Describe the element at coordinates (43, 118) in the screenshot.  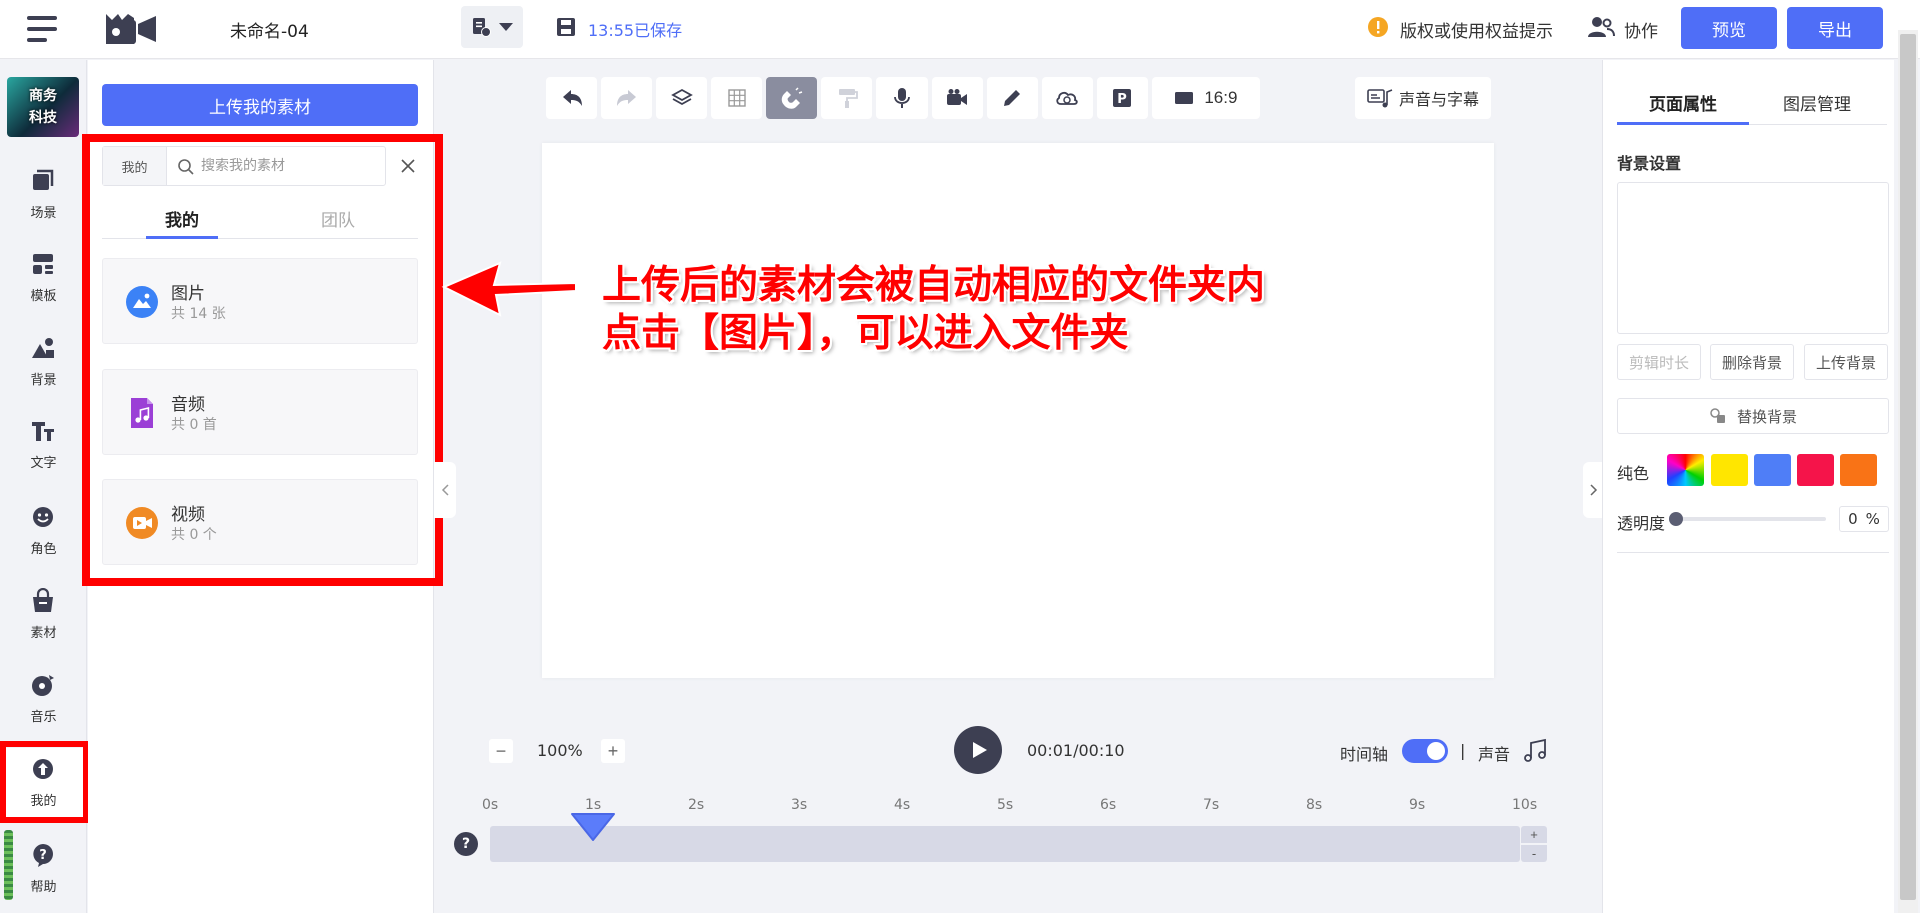
I see `avatar-line2: 科技` at that location.